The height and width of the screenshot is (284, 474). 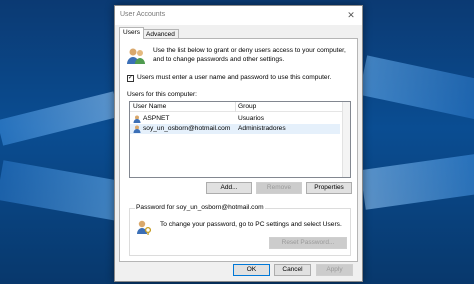 What do you see at coordinates (334, 270) in the screenshot?
I see `apply-button: Apply` at bounding box center [334, 270].